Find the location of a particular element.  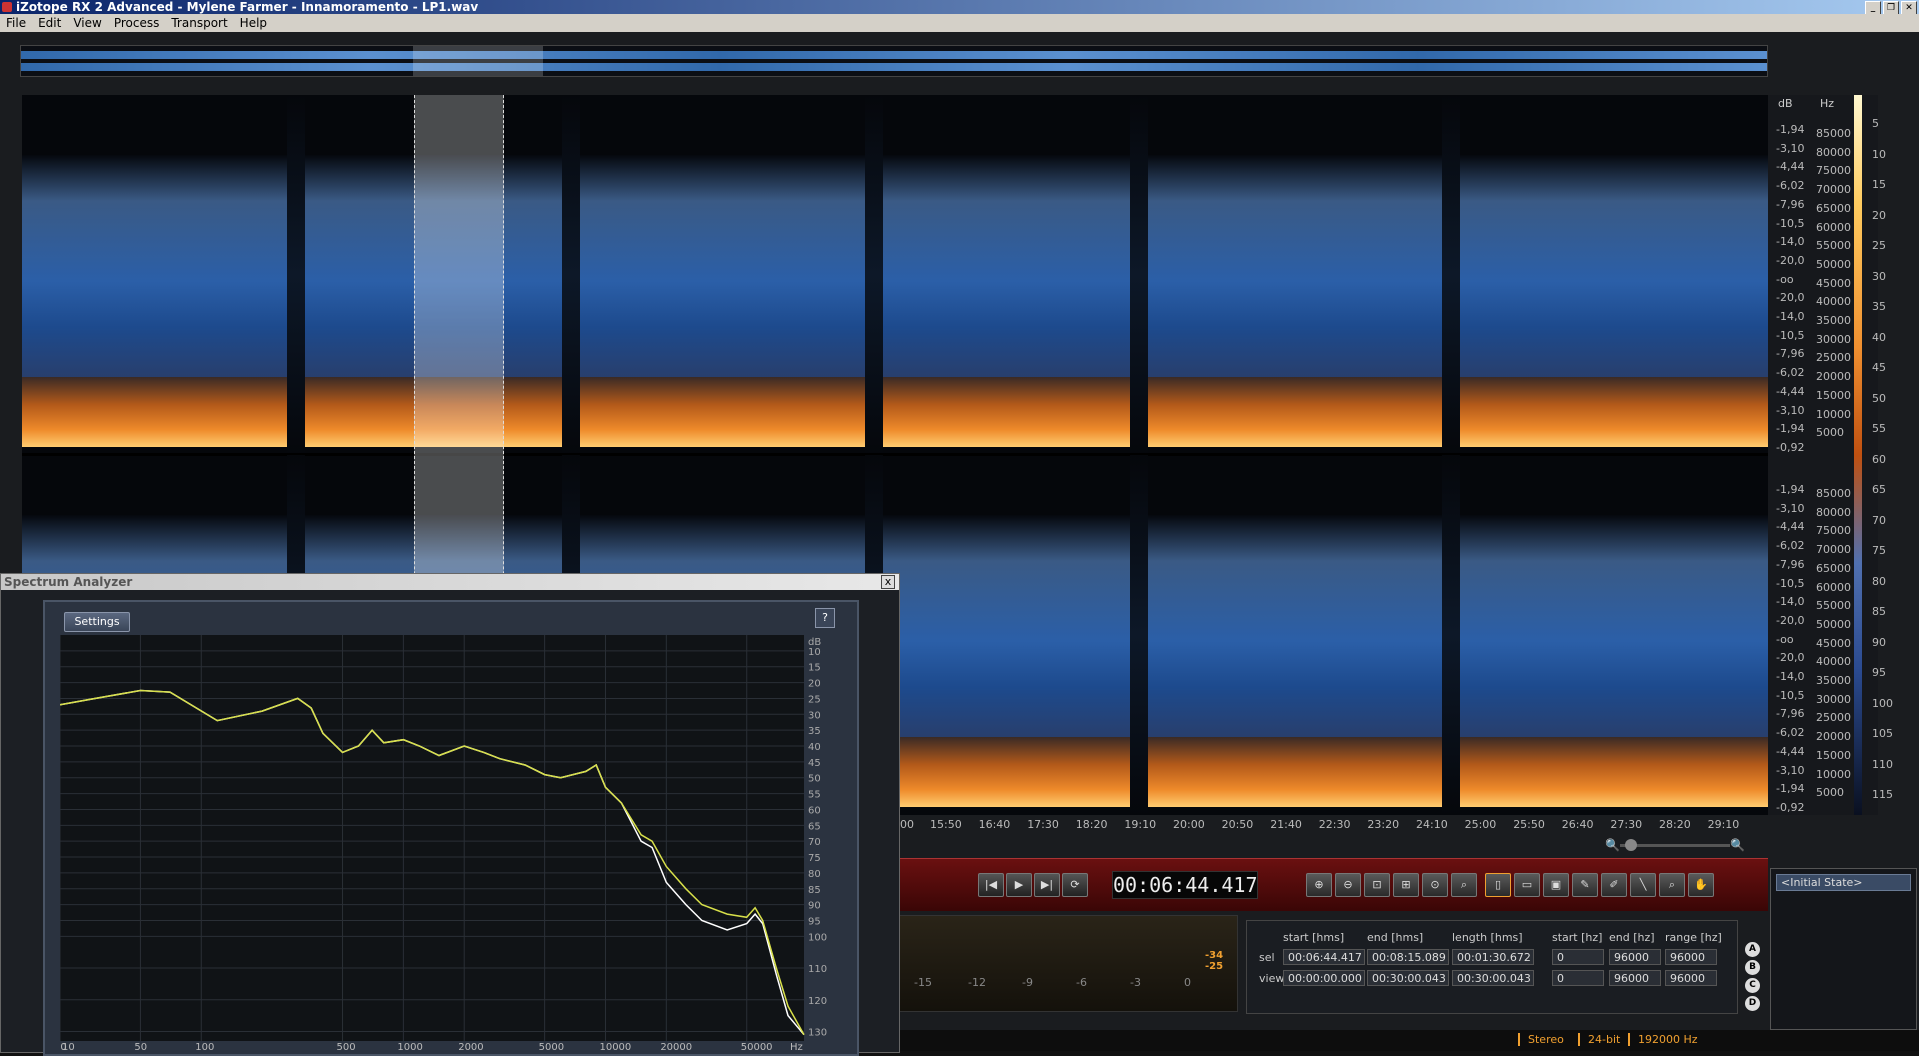

zoom-selection-icon: ⊡ is located at coordinates (1377, 885).